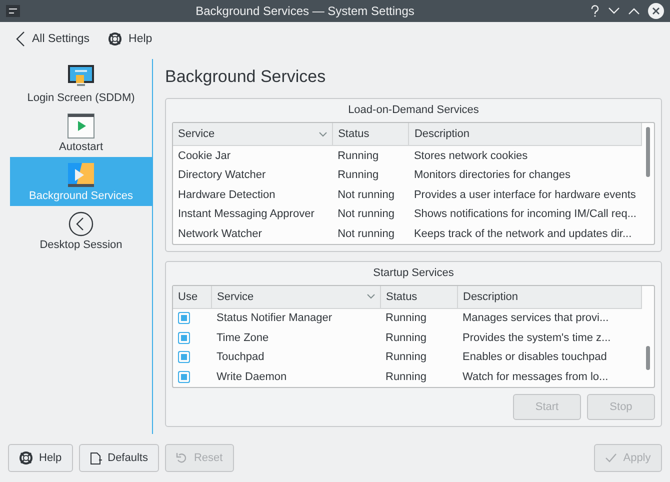 The height and width of the screenshot is (482, 670). I want to click on table-cell-text: Monitors directories for changes, so click(492, 176).